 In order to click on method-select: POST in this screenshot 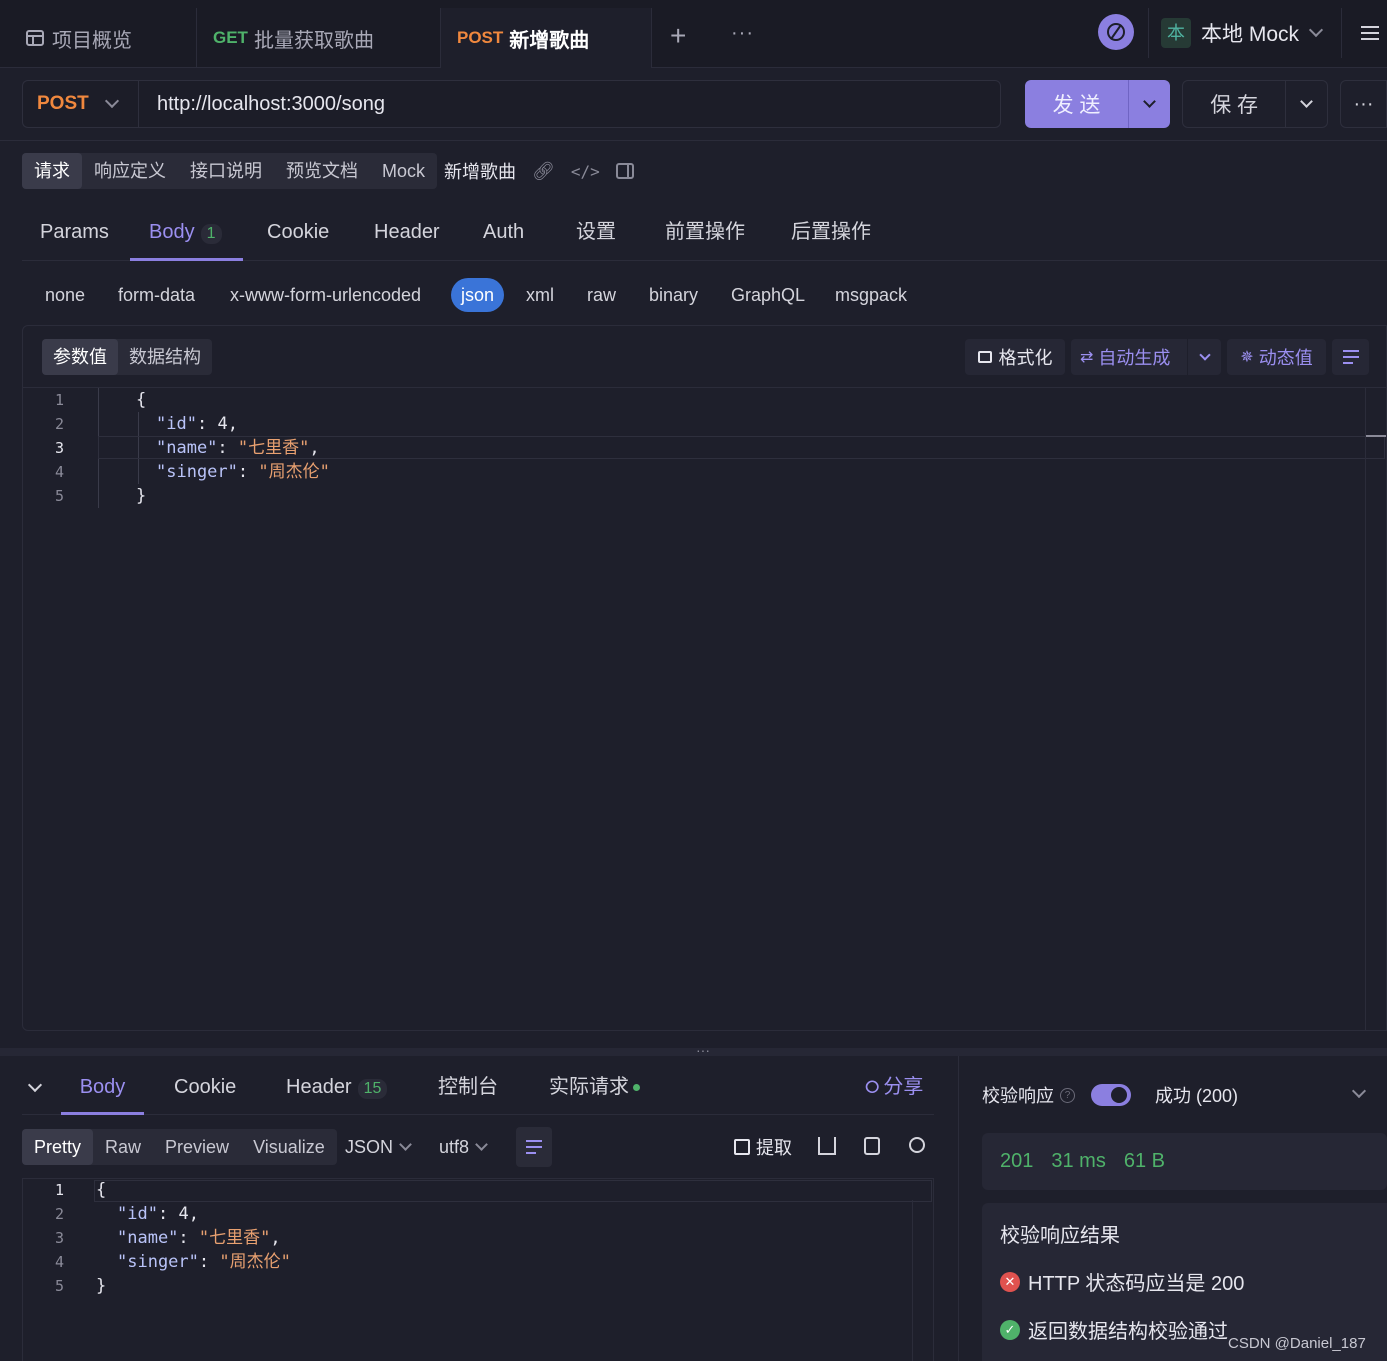, I will do `click(80, 104)`.